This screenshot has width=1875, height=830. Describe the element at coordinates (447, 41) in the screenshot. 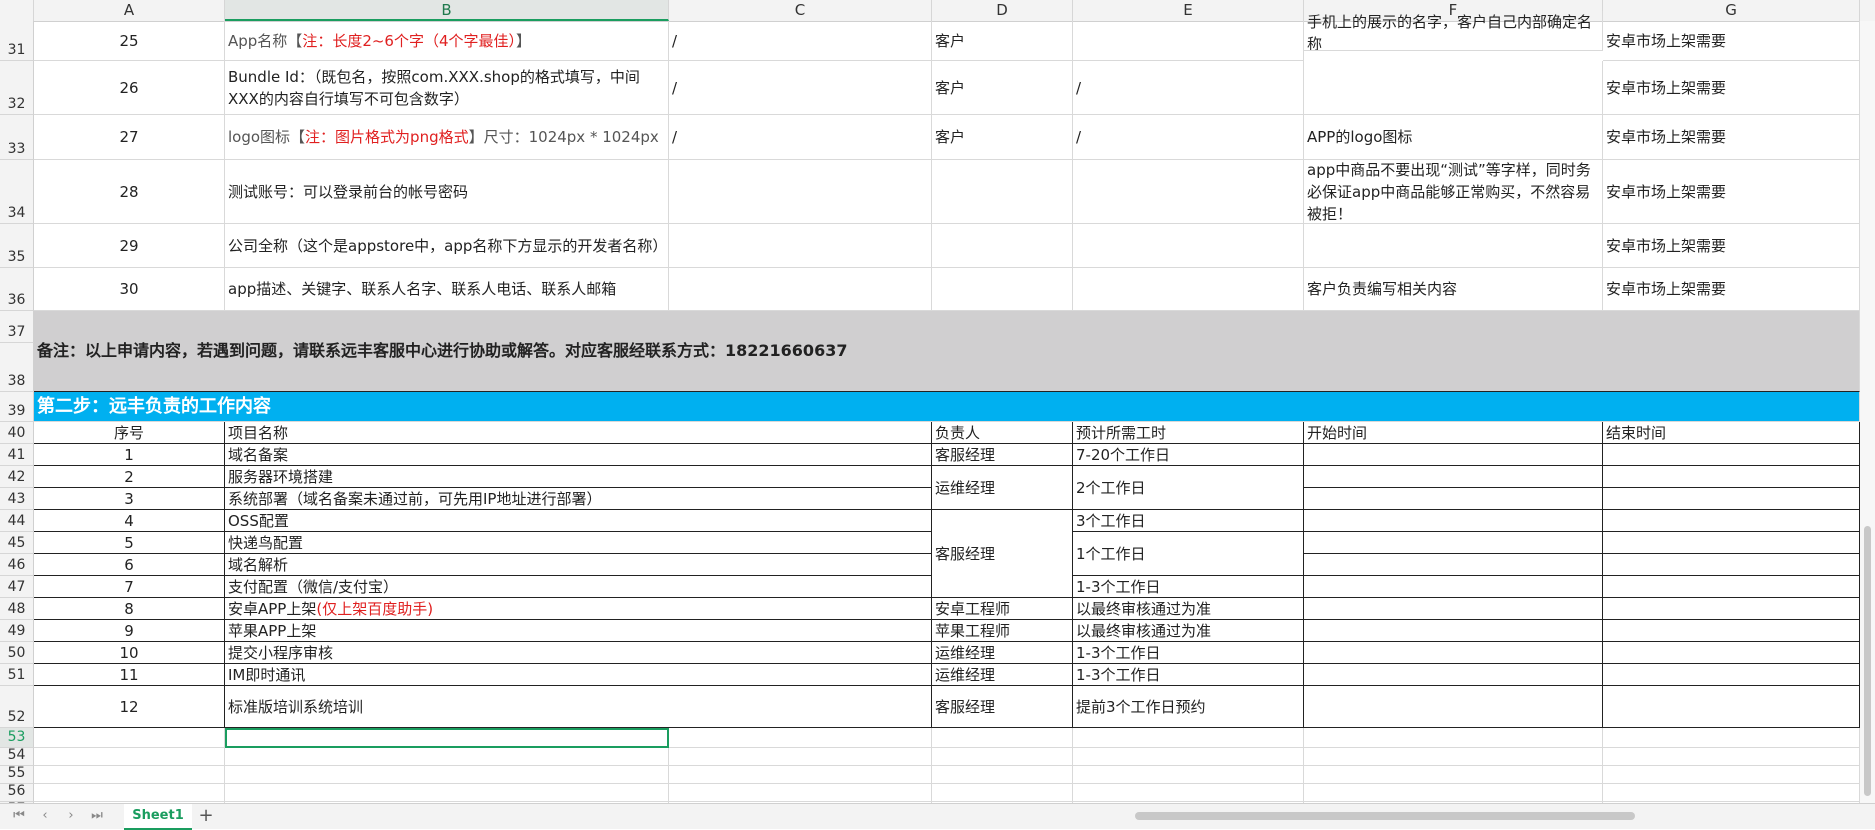

I see `cell-item: App名称【注：长度2~6个字（4个字最佳）】` at that location.